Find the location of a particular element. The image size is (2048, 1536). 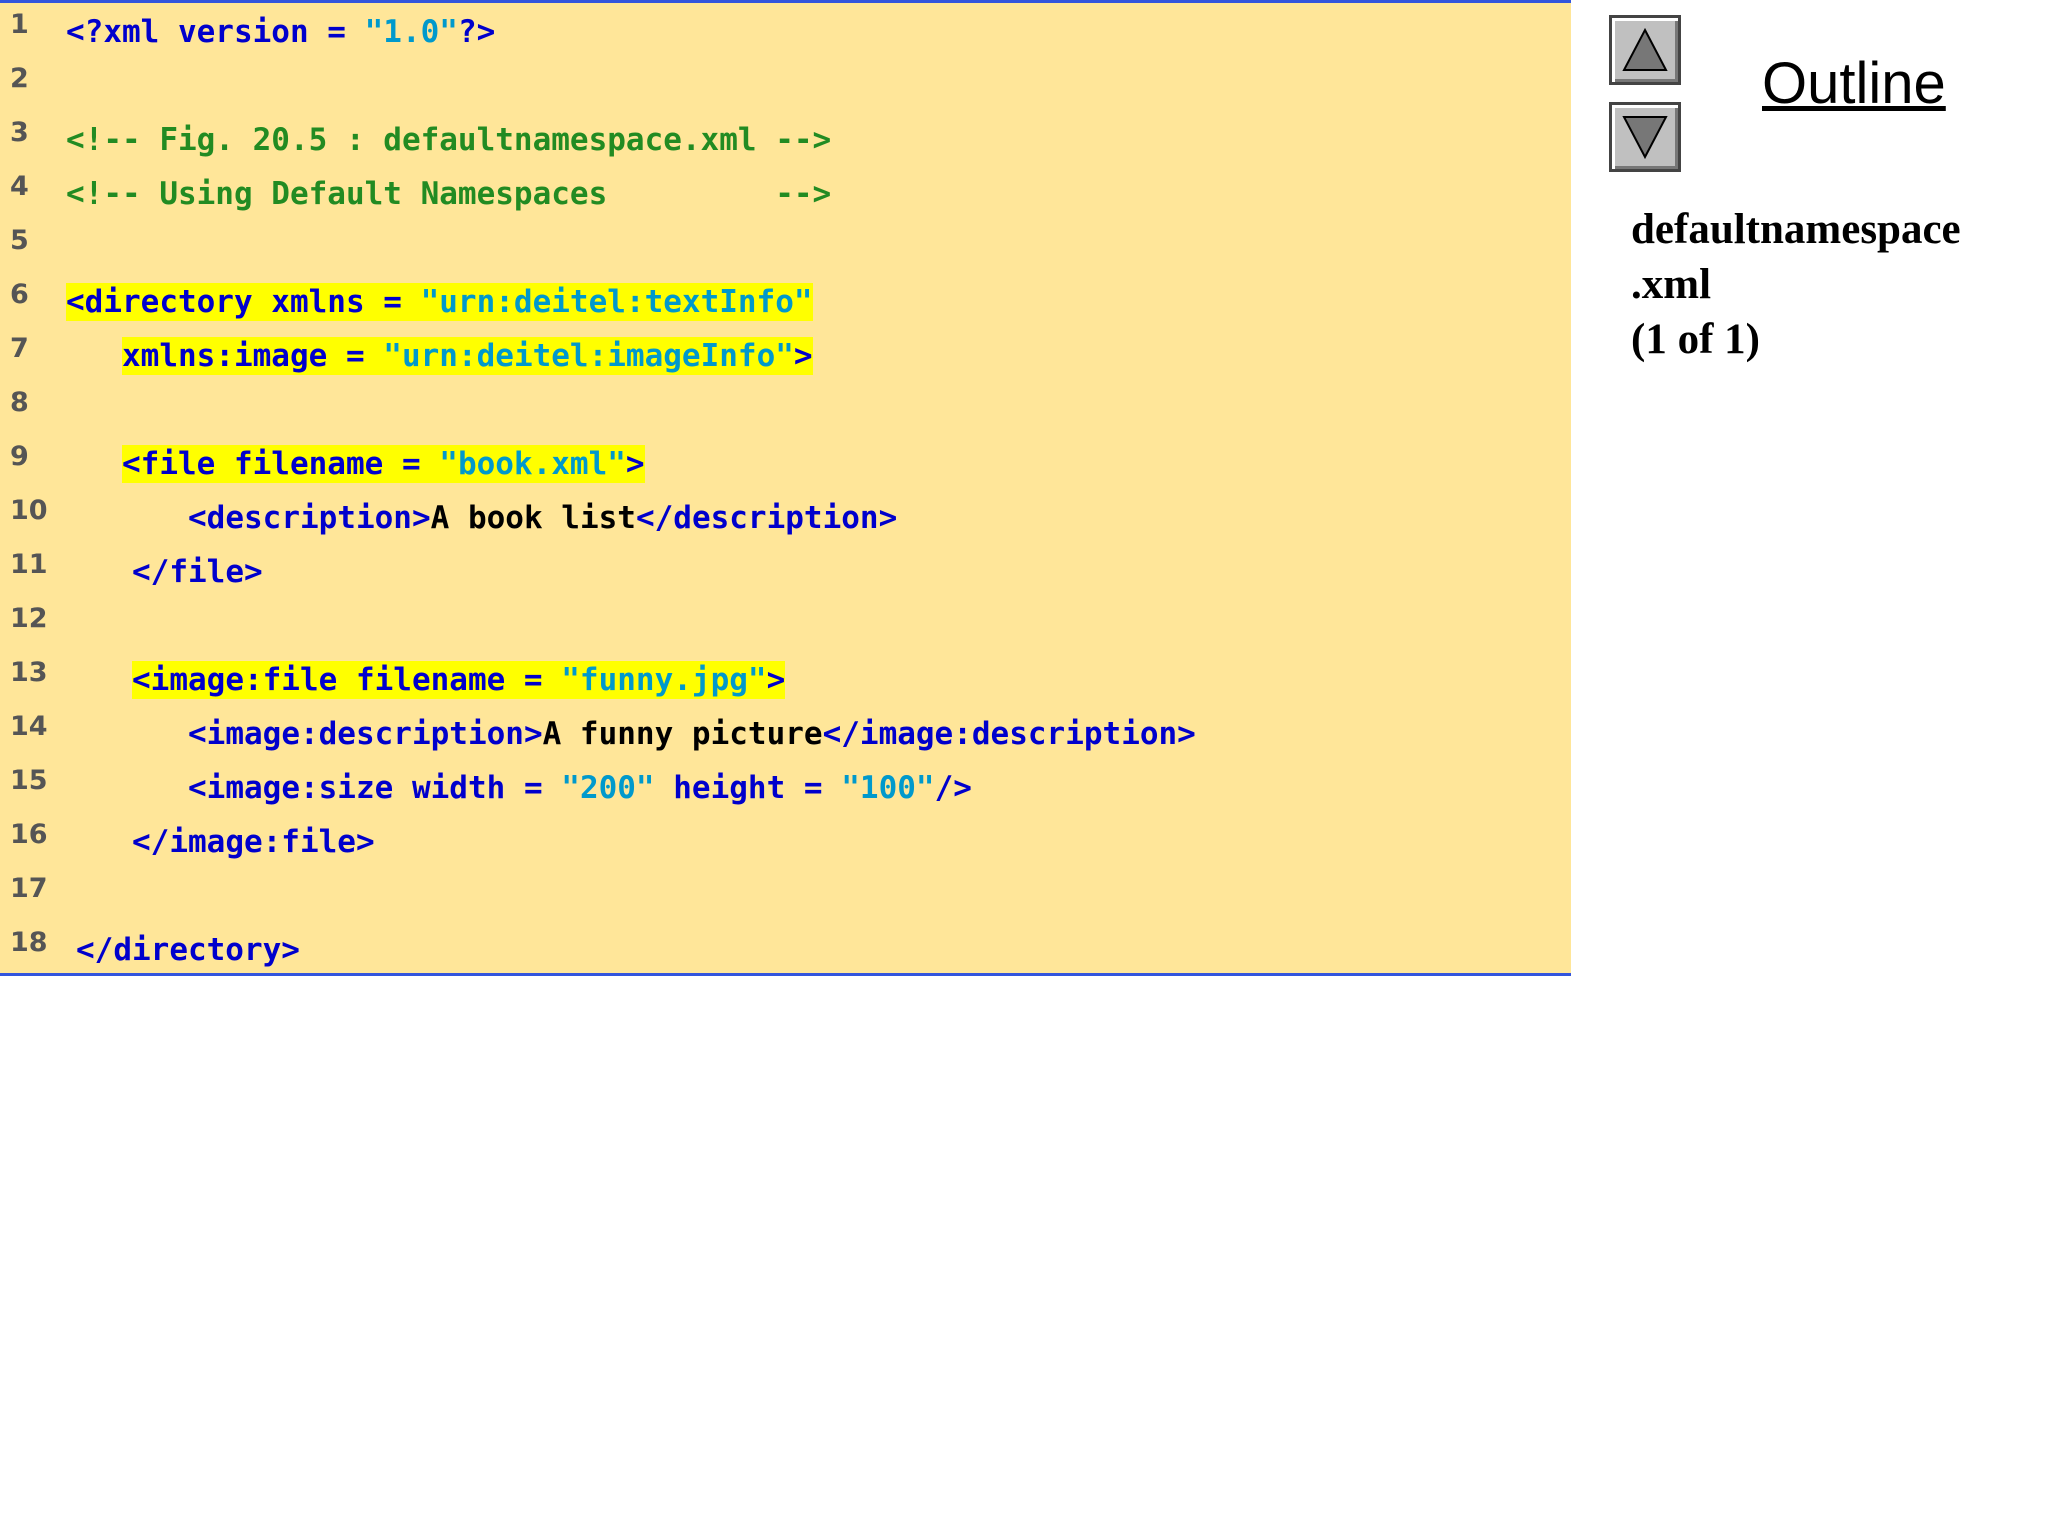

code-token: </directory> is located at coordinates (188, 950).